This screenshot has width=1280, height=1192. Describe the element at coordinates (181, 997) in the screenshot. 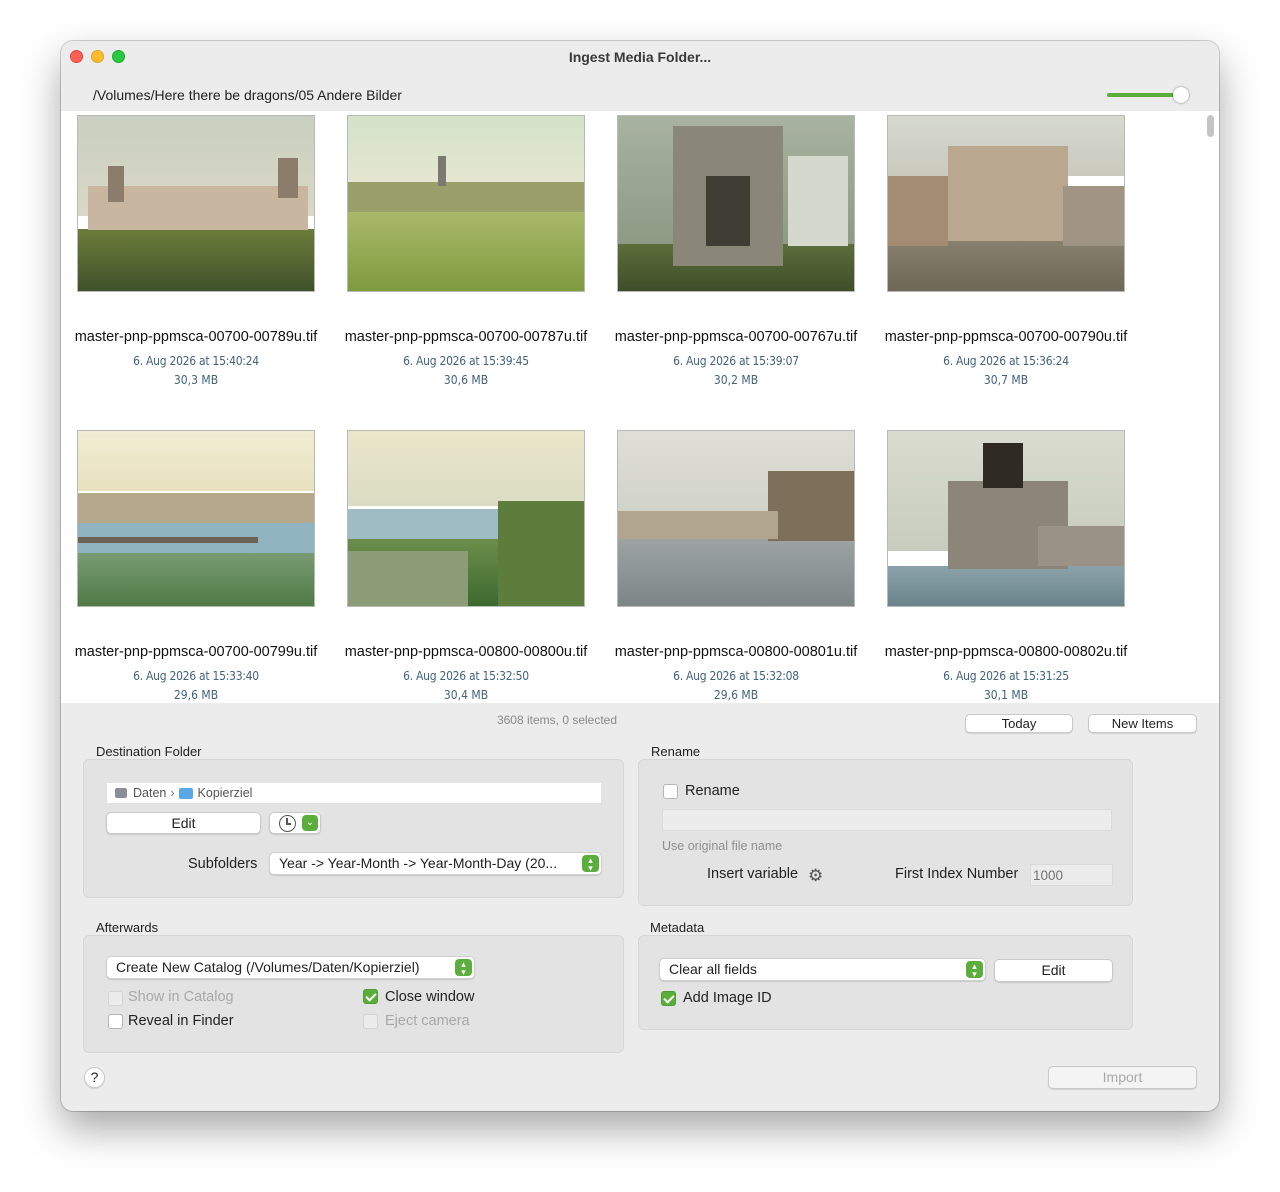

I see `show-in-catalog-label: Show in Catalog` at that location.